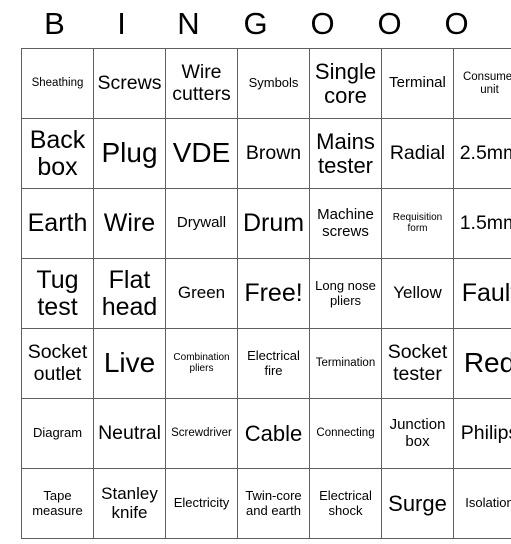  I want to click on bingo-cell: Machine screws, so click(345, 223).